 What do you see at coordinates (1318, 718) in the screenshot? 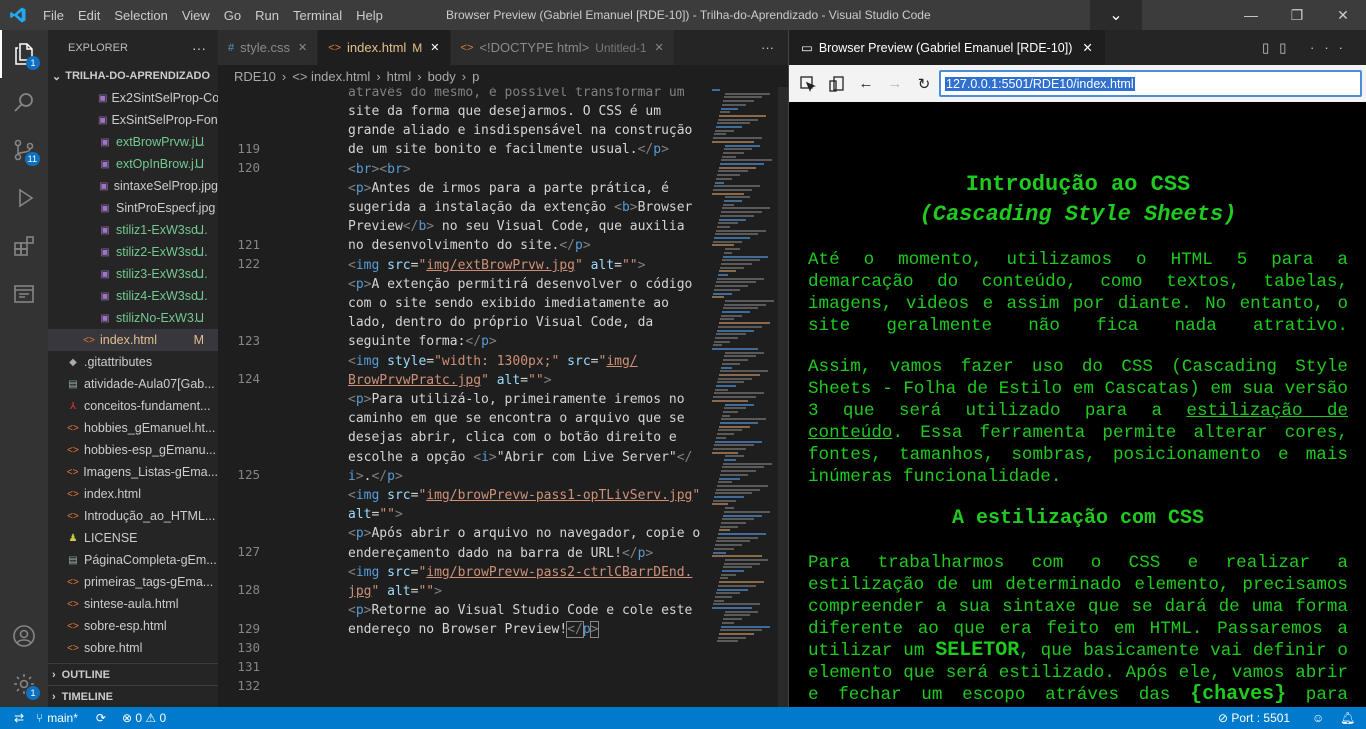
I see `feedback-icon: ☺` at bounding box center [1318, 718].